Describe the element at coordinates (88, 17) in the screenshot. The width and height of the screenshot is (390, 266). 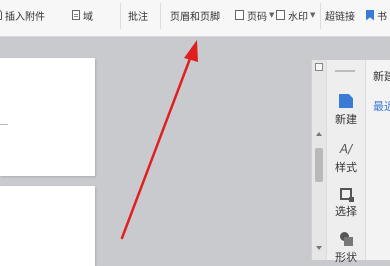
I see `field-label: 域` at that location.